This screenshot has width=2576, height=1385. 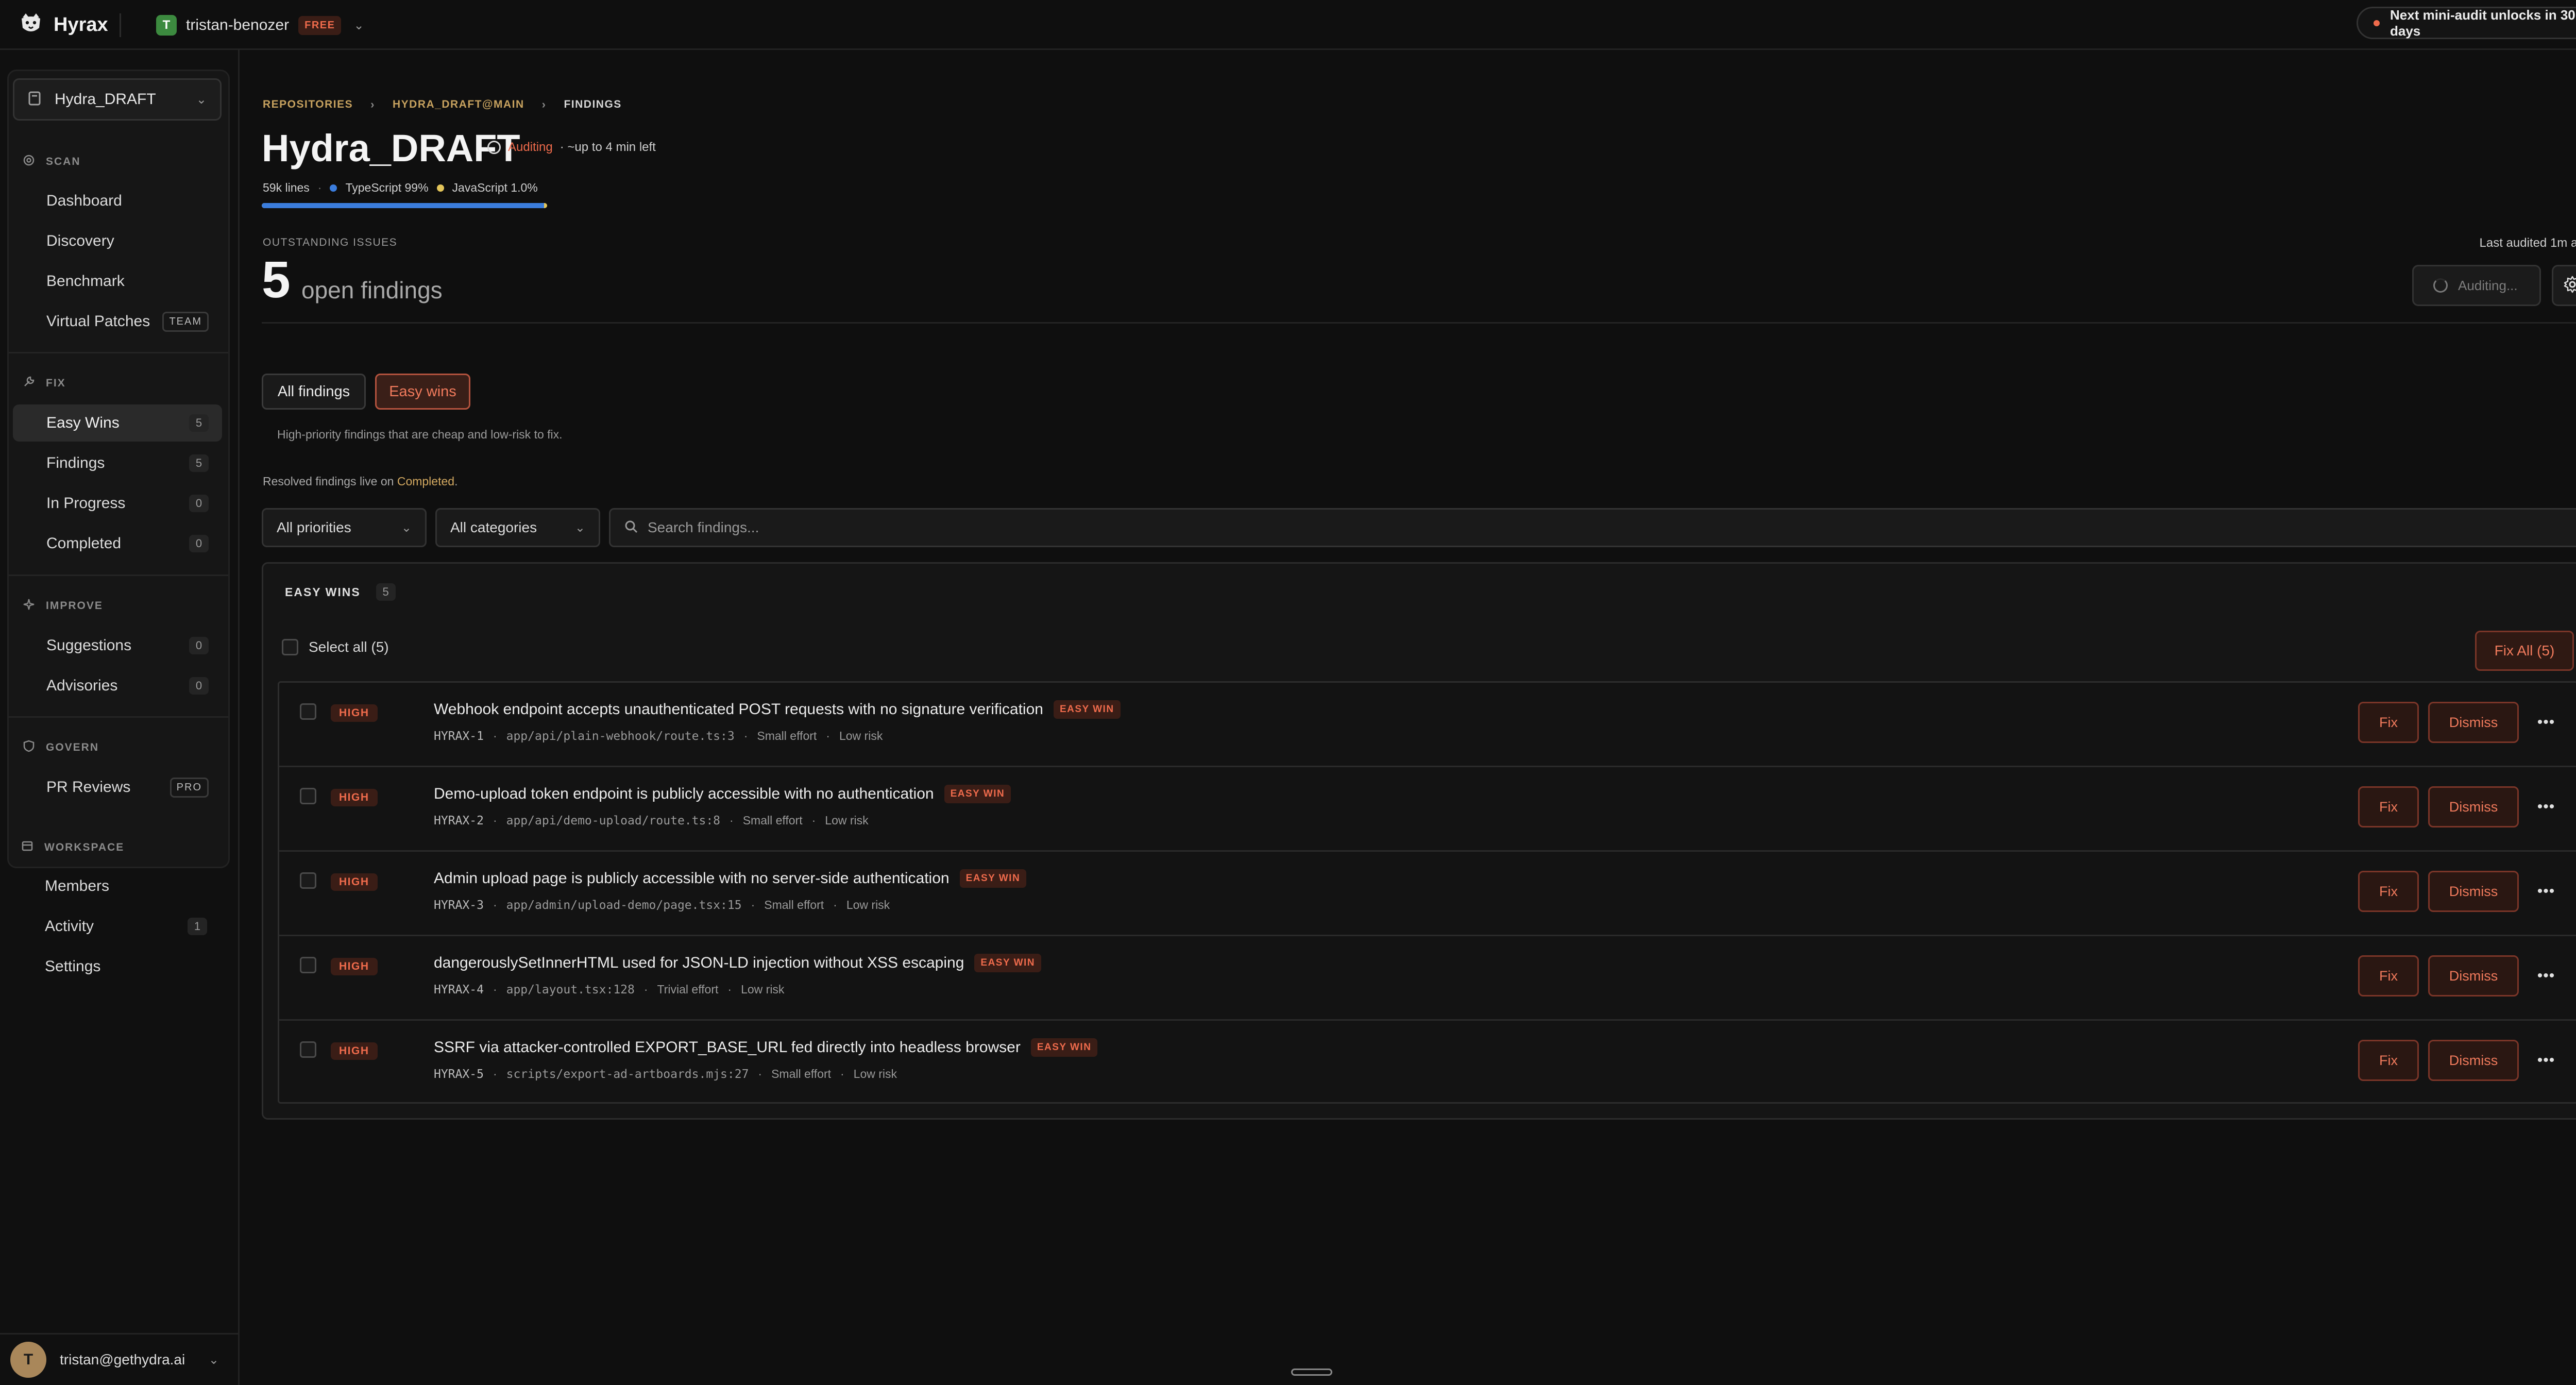 What do you see at coordinates (627, 1074) in the screenshot?
I see `finding-path: scripts/export-ad-artboards.mjs:27` at bounding box center [627, 1074].